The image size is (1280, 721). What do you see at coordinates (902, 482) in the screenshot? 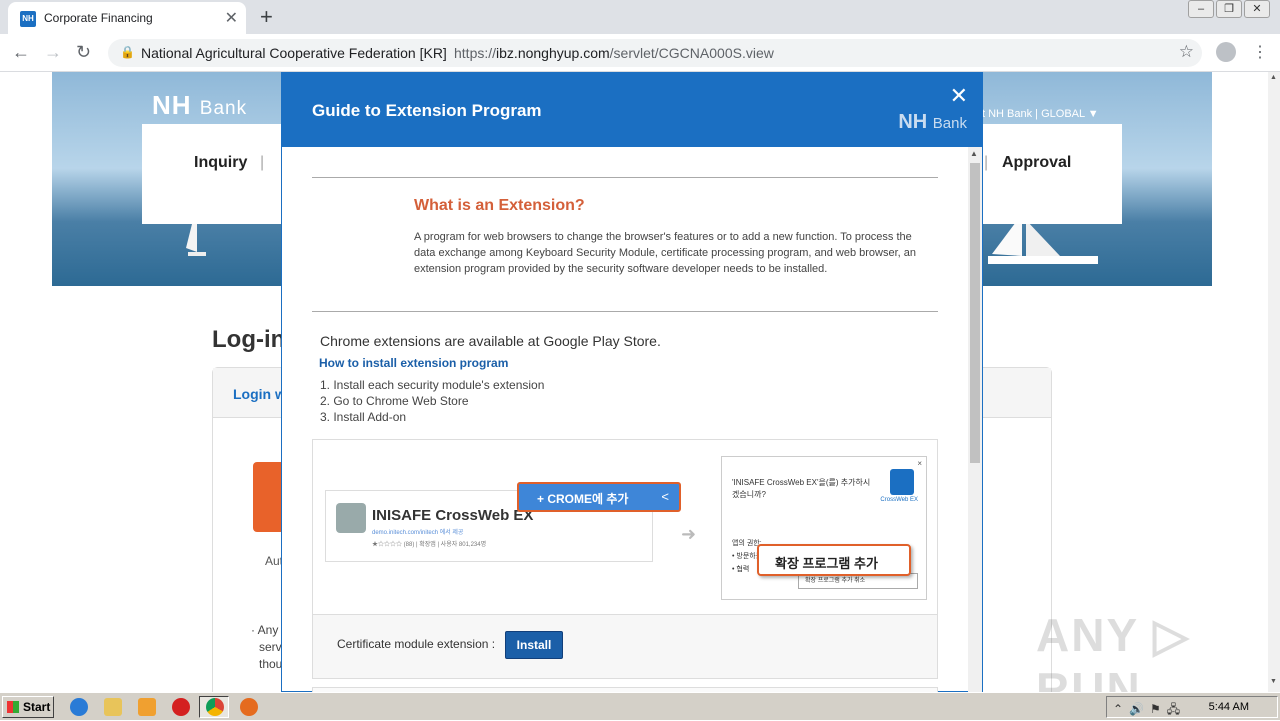
I see `lock-icon` at bounding box center [902, 482].